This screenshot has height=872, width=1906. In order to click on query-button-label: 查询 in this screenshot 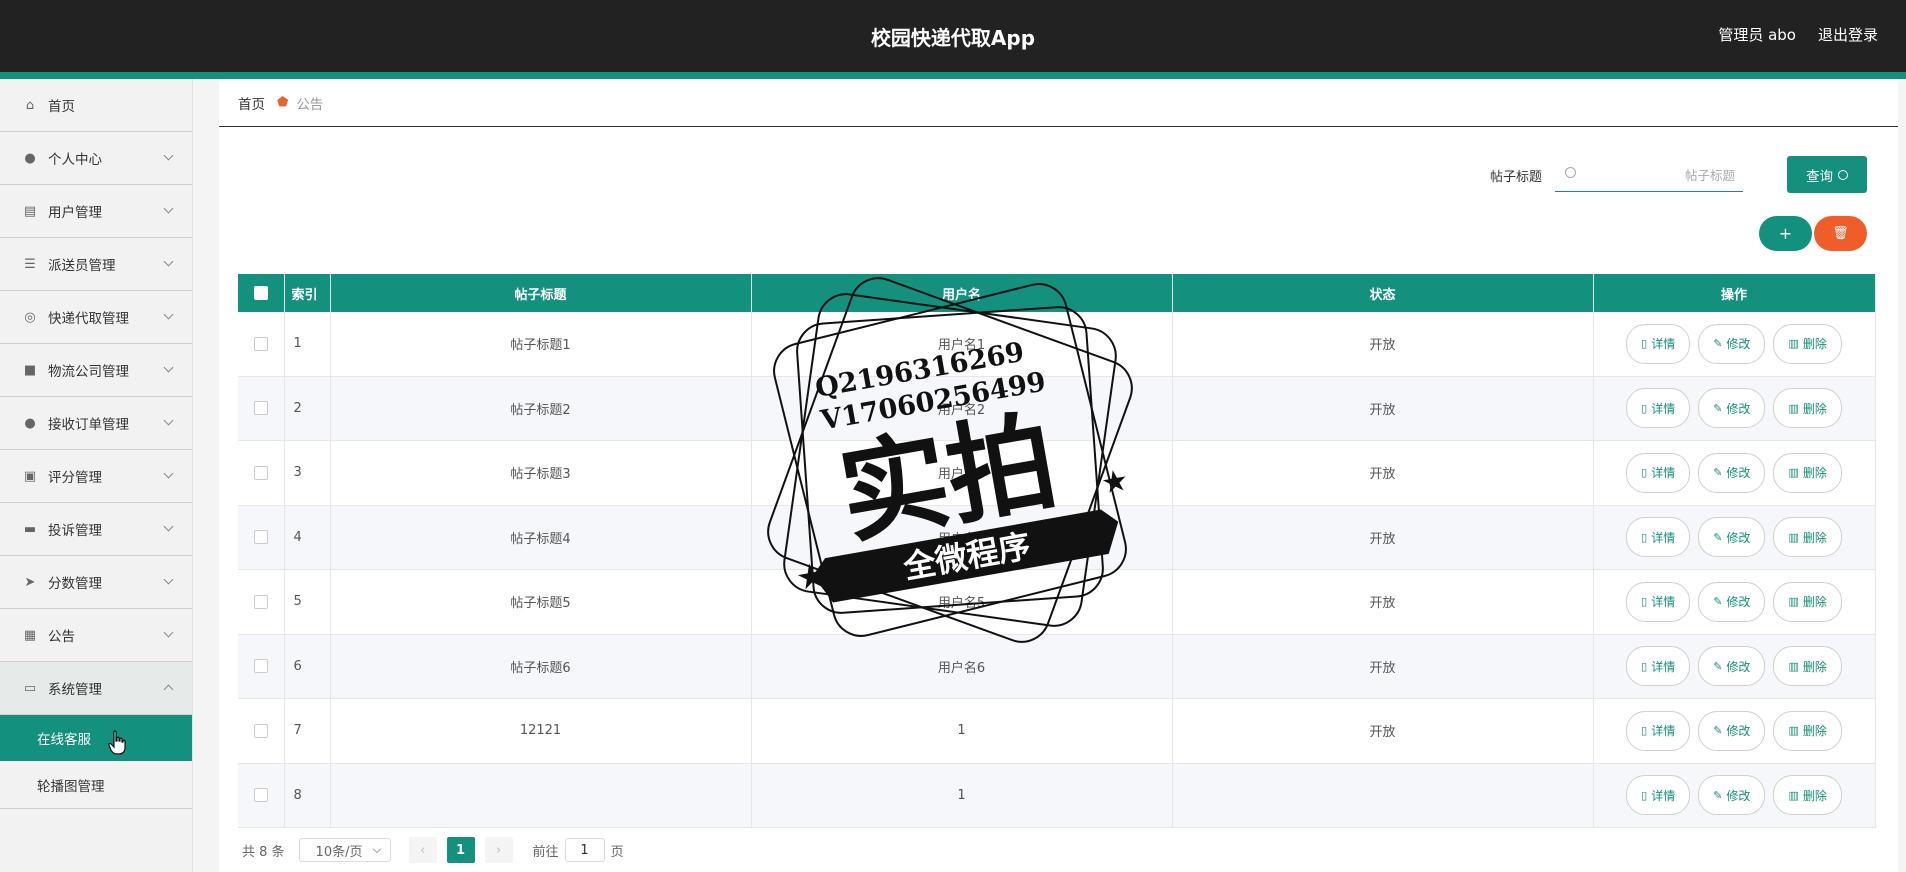, I will do `click(1819, 176)`.